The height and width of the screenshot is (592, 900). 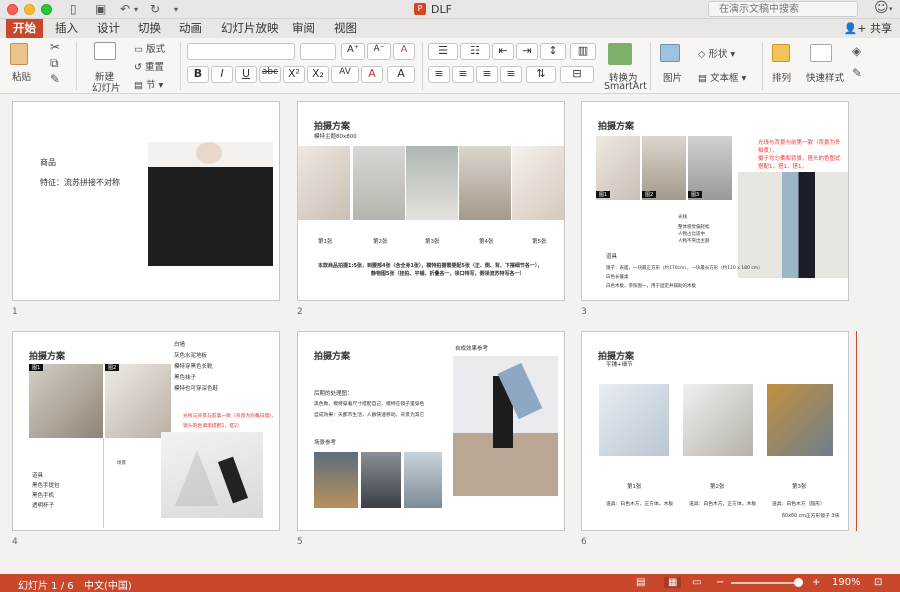 What do you see at coordinates (100, 9) in the screenshot?
I see `save-icon: ▣` at bounding box center [100, 9].